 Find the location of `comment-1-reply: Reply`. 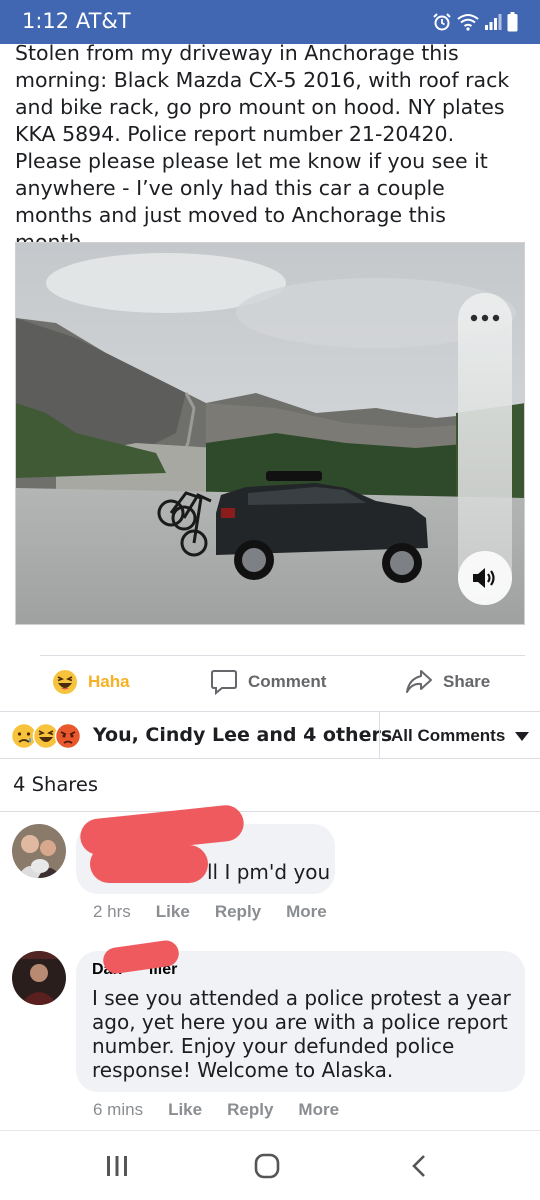

comment-1-reply: Reply is located at coordinates (238, 912).